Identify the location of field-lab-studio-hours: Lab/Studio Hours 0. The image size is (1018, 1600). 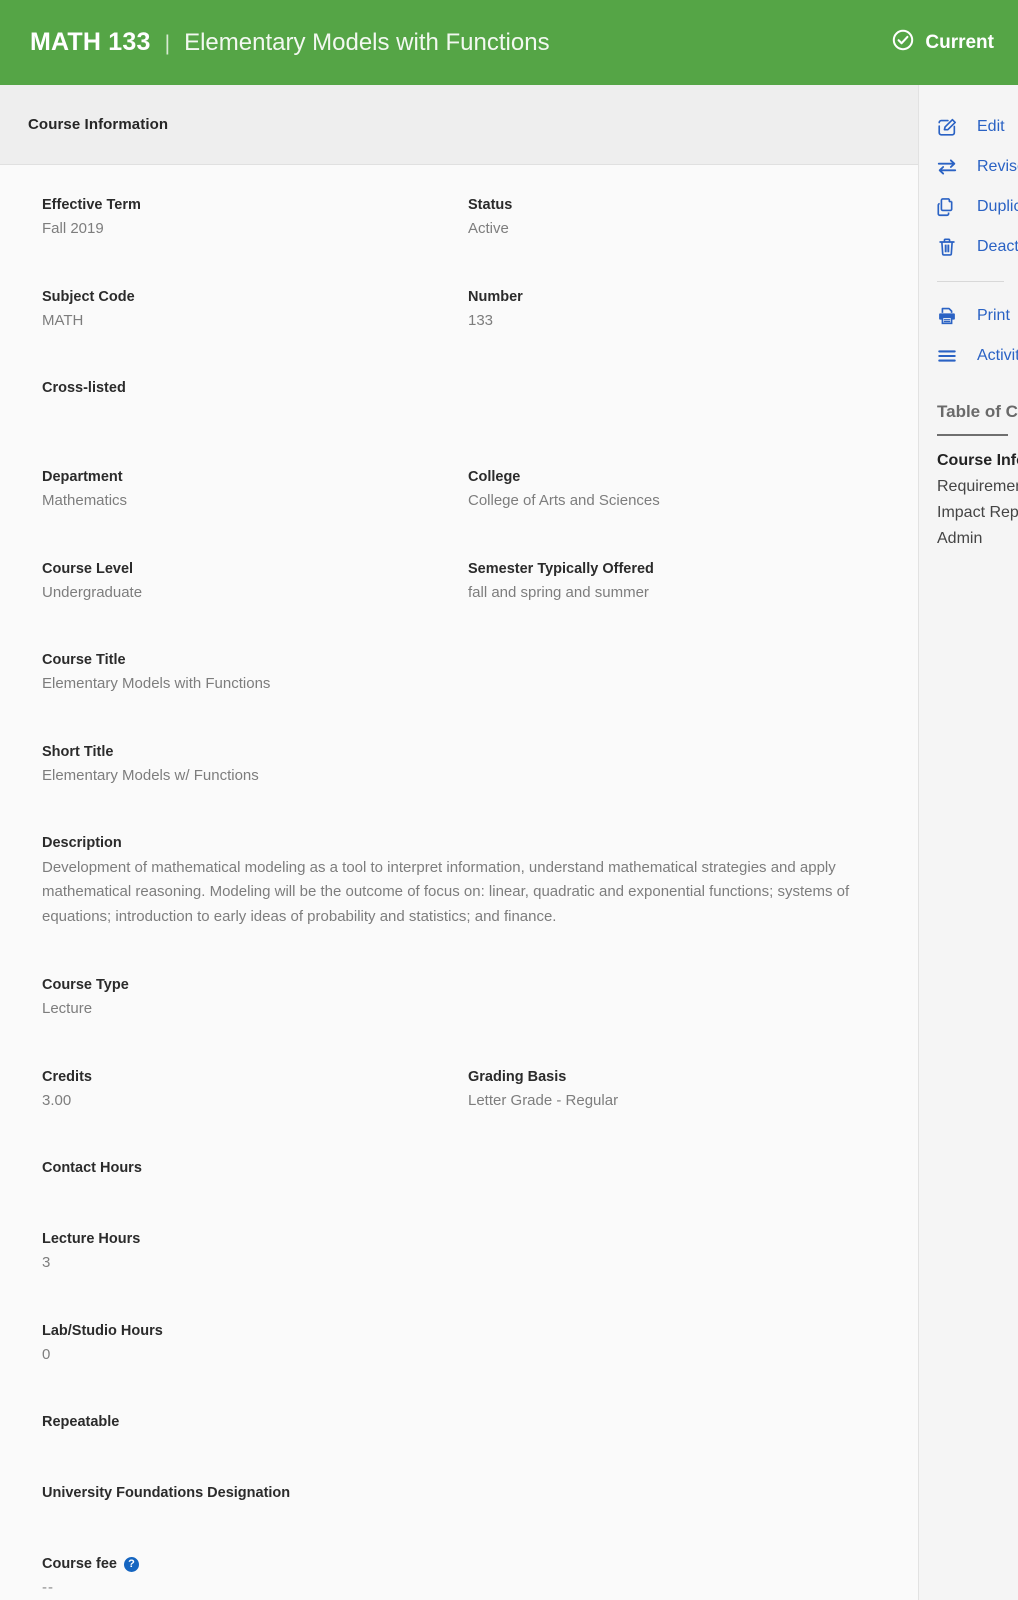
(468, 1344).